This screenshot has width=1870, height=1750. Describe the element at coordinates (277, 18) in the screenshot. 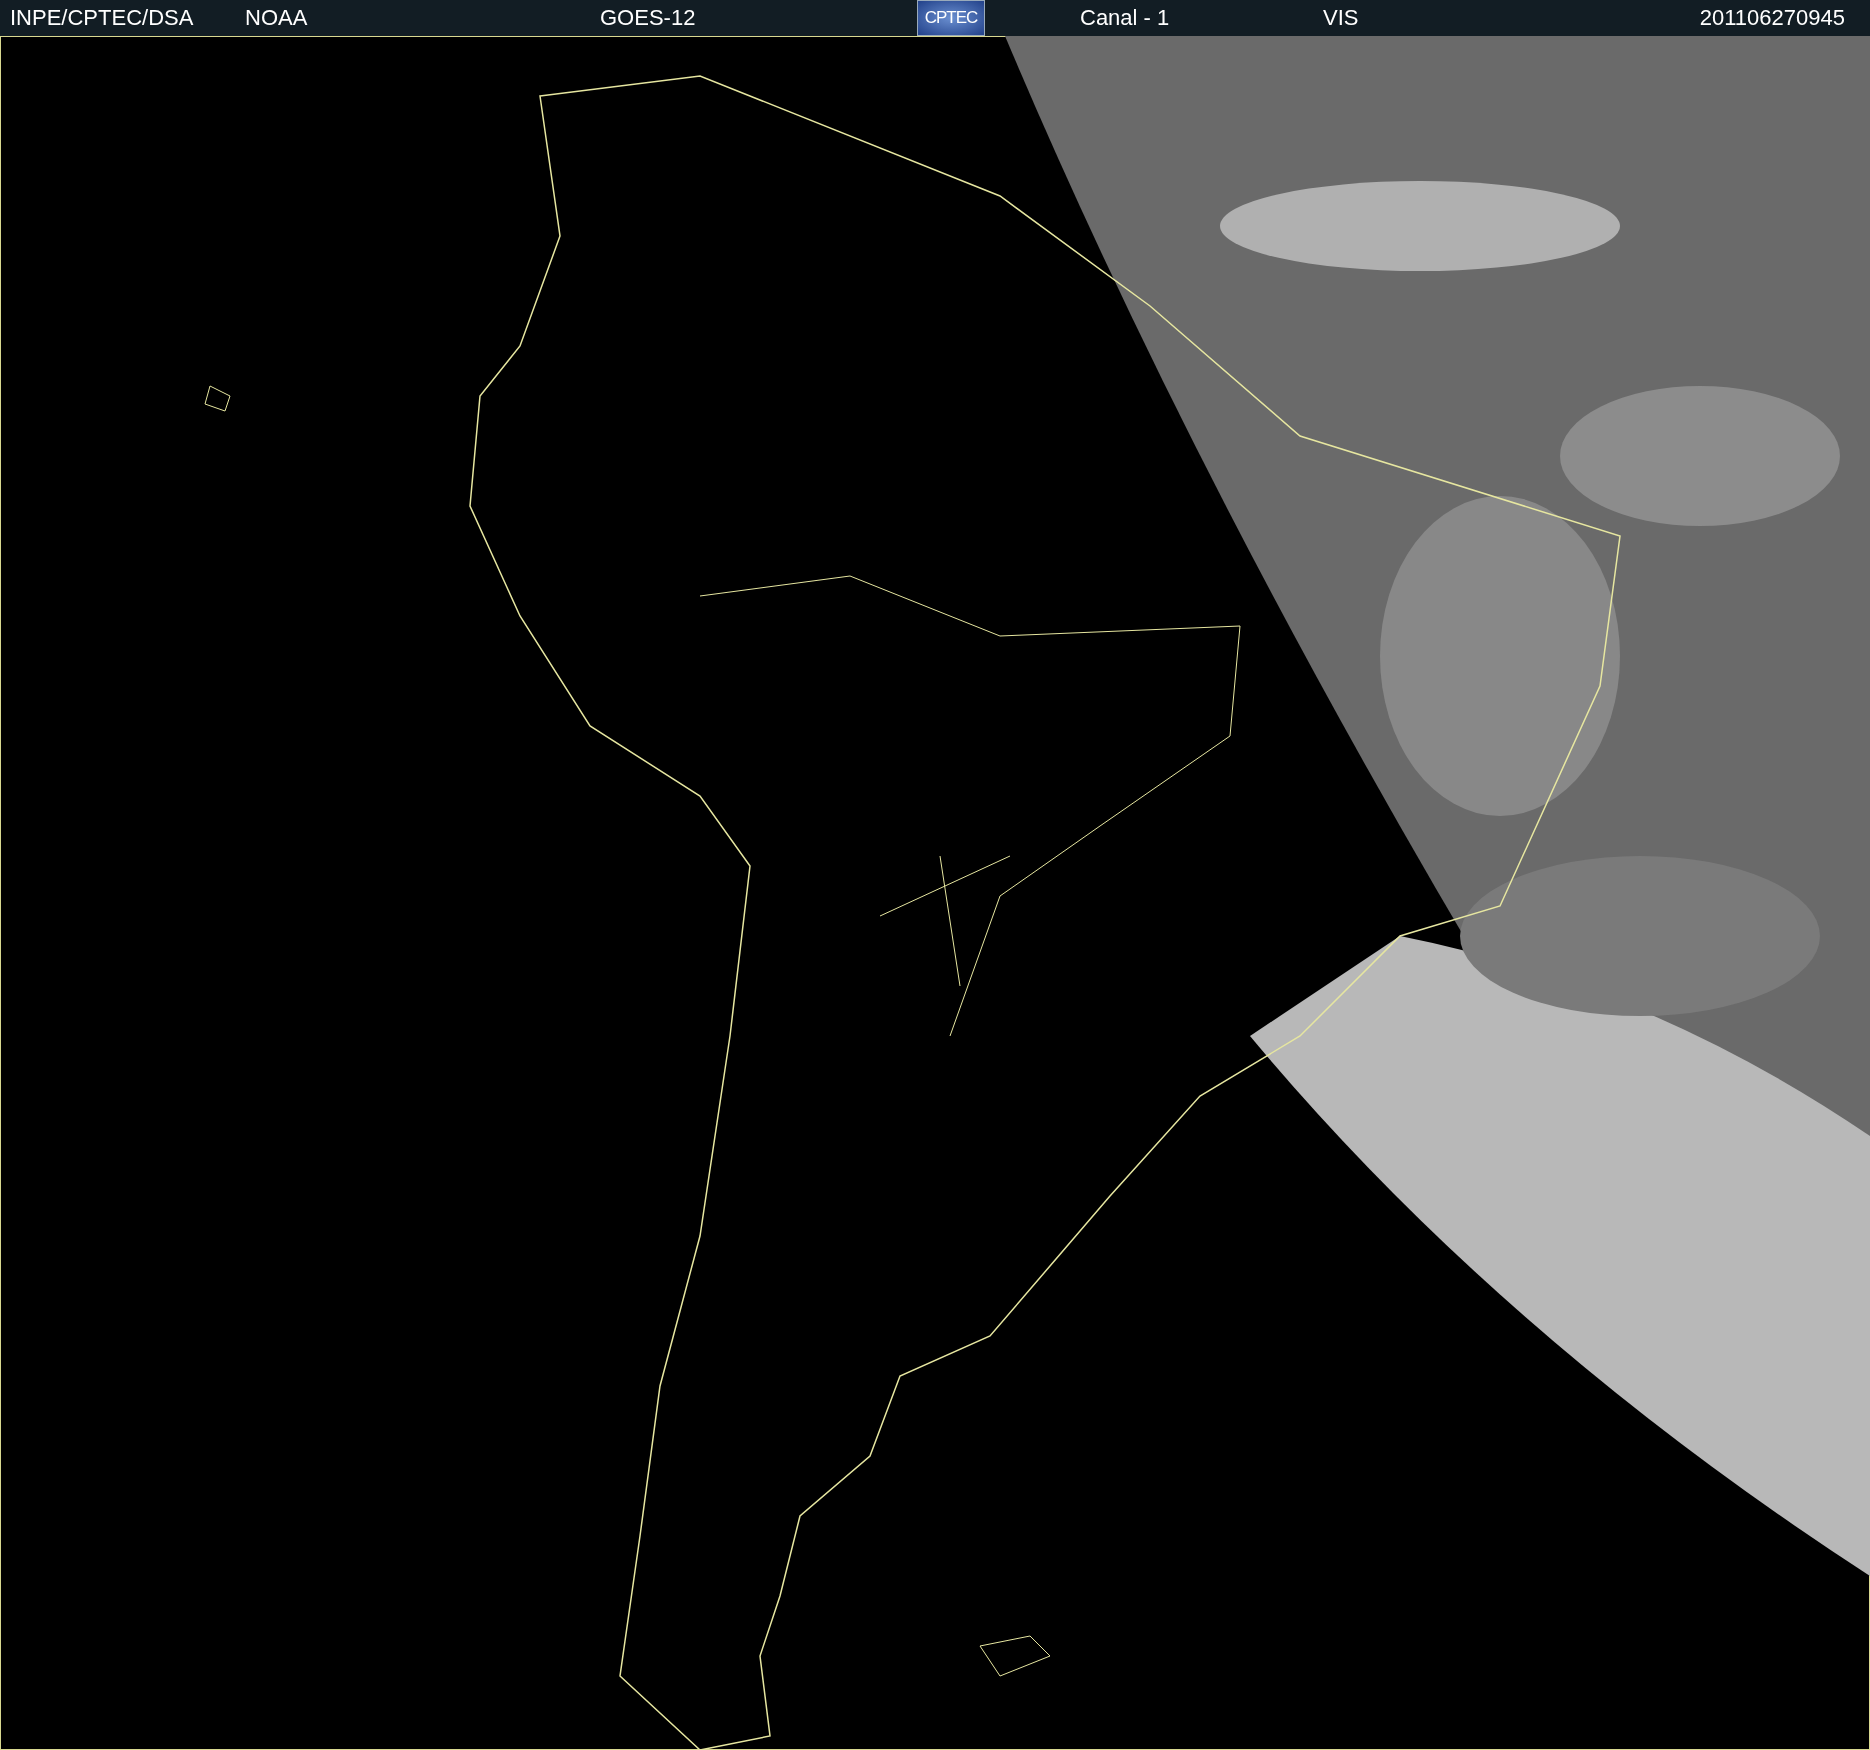

I see `agency-label: NOAA` at that location.